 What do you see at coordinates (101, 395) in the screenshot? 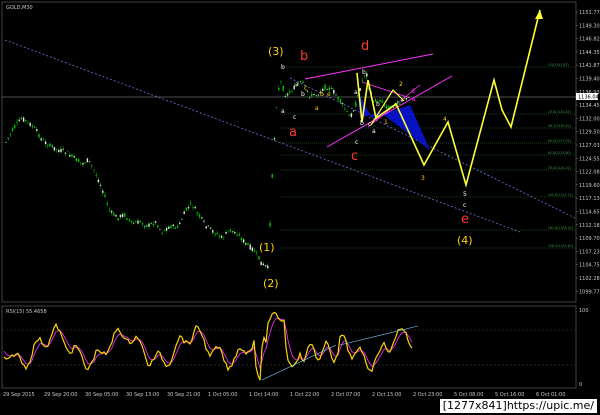
I see `time-axis-label: 30 Sep 05:00` at bounding box center [101, 395].